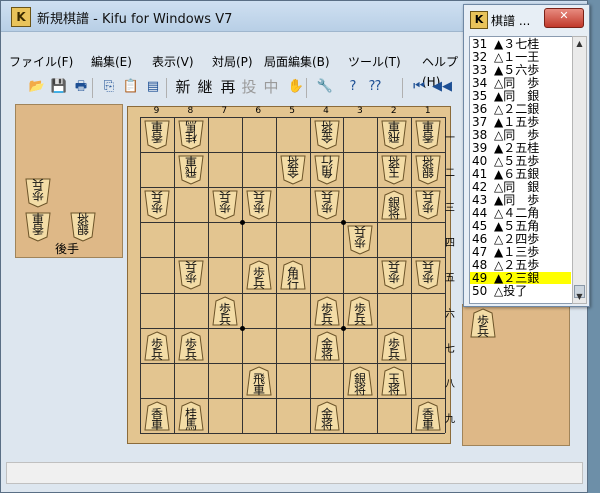 Image resolution: width=600 pixels, height=493 pixels. I want to click on move-row: 37 ▲１五歩, so click(505, 122).